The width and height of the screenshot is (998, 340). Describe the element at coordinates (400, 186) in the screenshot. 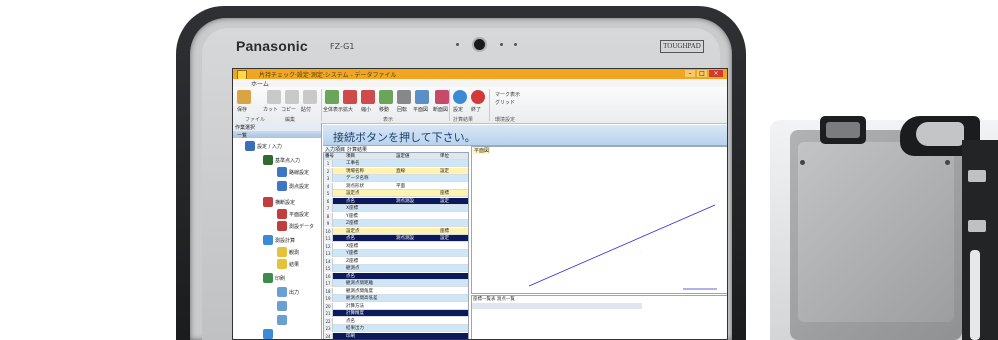

I see `row-value: 平面` at that location.